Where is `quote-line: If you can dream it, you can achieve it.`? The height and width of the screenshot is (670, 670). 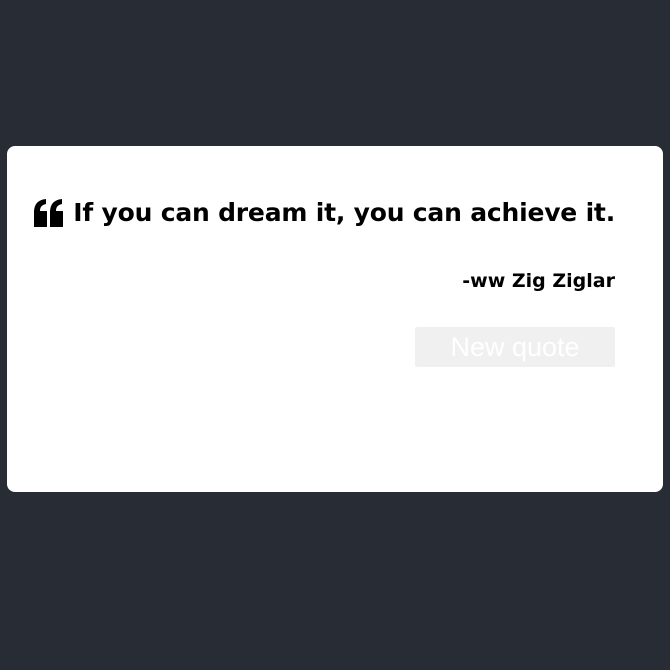
quote-line: If you can dream it, you can achieve it. is located at coordinates (324, 212).